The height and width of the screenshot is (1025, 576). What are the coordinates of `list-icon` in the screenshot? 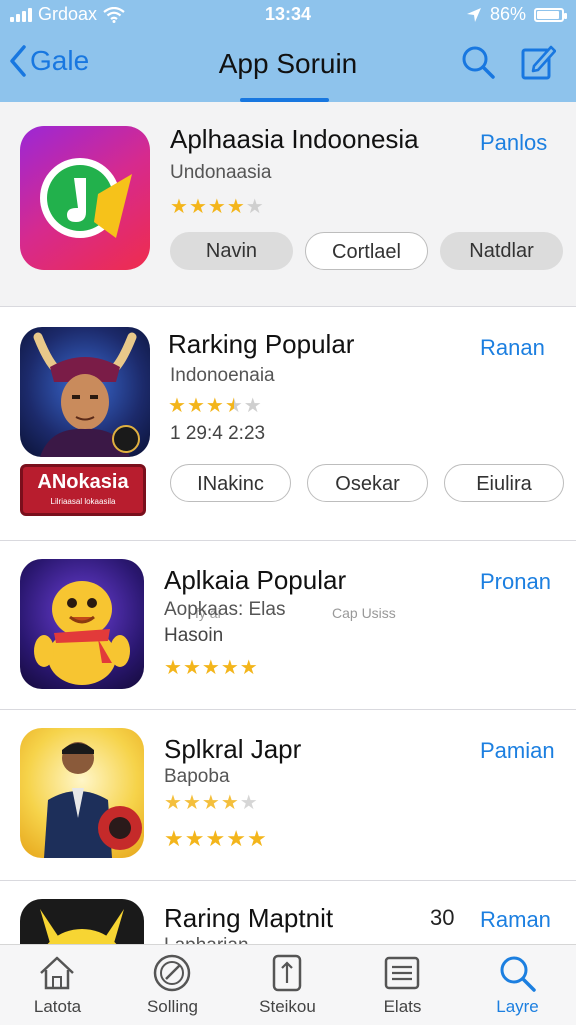 It's located at (402, 973).